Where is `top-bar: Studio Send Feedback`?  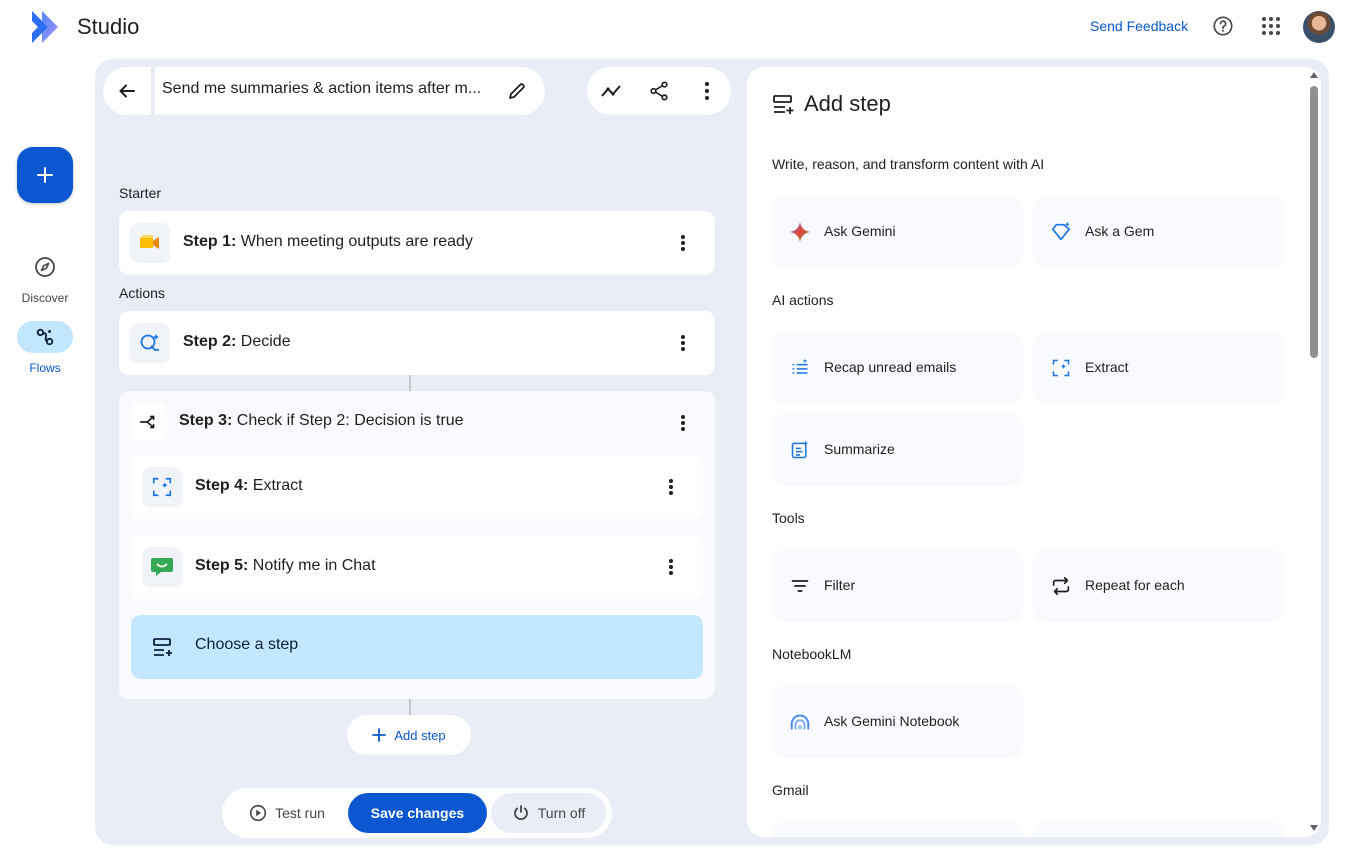 top-bar: Studio Send Feedback is located at coordinates (675, 28).